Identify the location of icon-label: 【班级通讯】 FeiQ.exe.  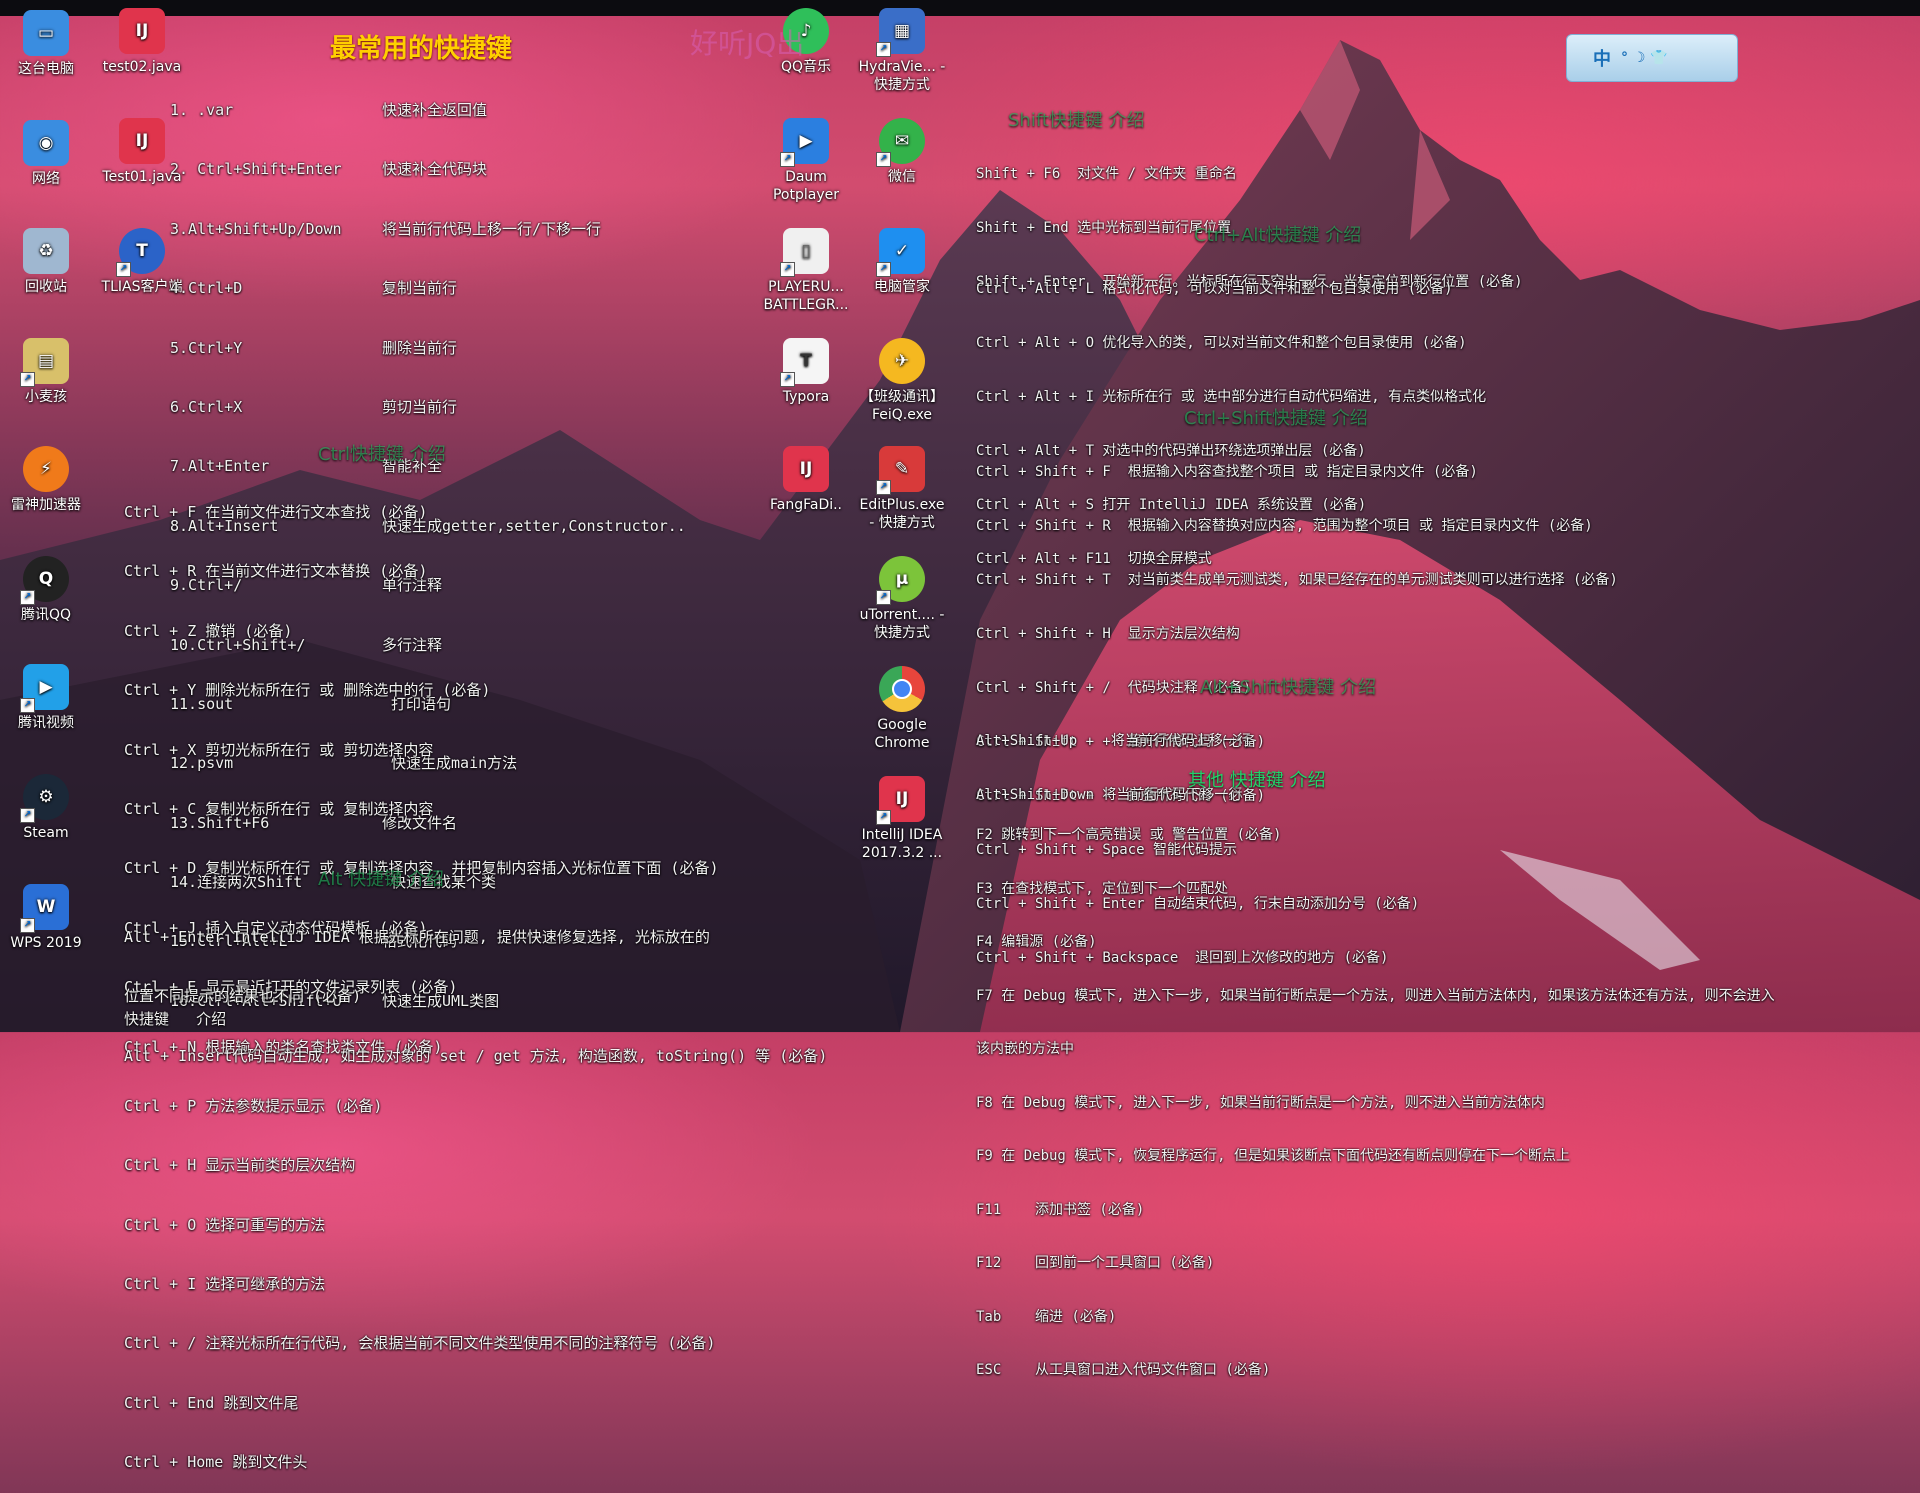
(902, 406).